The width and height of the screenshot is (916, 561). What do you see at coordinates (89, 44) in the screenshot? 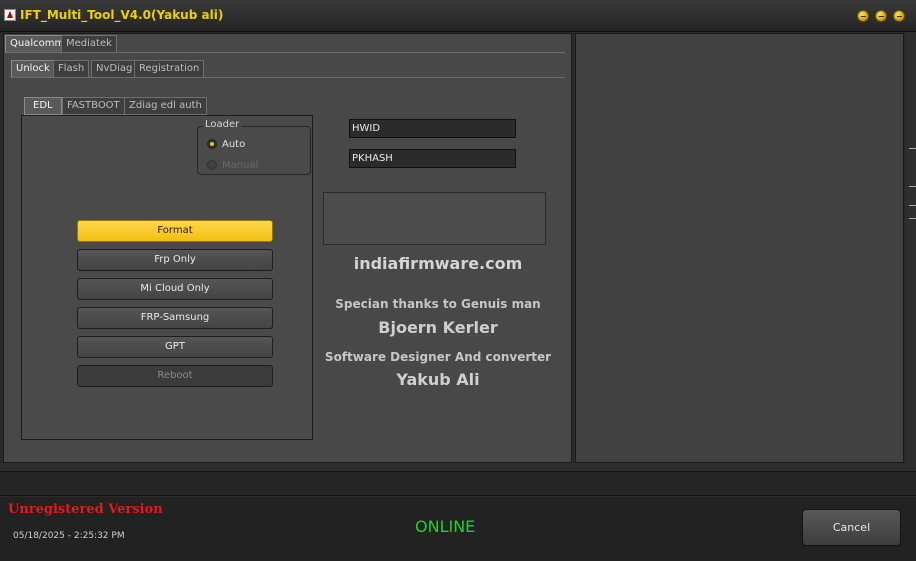
I see `tab-mediatek: Mediatek` at bounding box center [89, 44].